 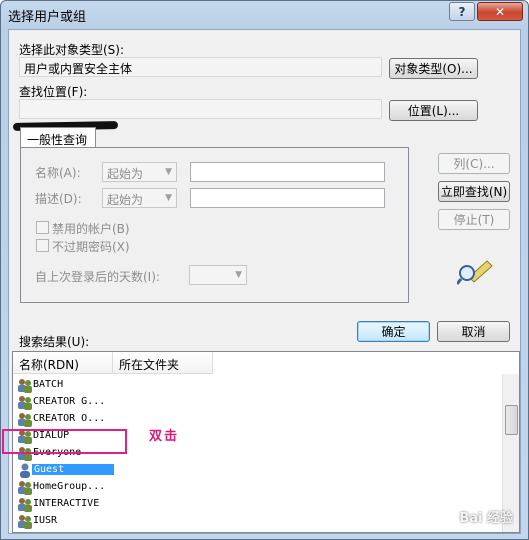 What do you see at coordinates (287, 198) in the screenshot?
I see `description-input` at bounding box center [287, 198].